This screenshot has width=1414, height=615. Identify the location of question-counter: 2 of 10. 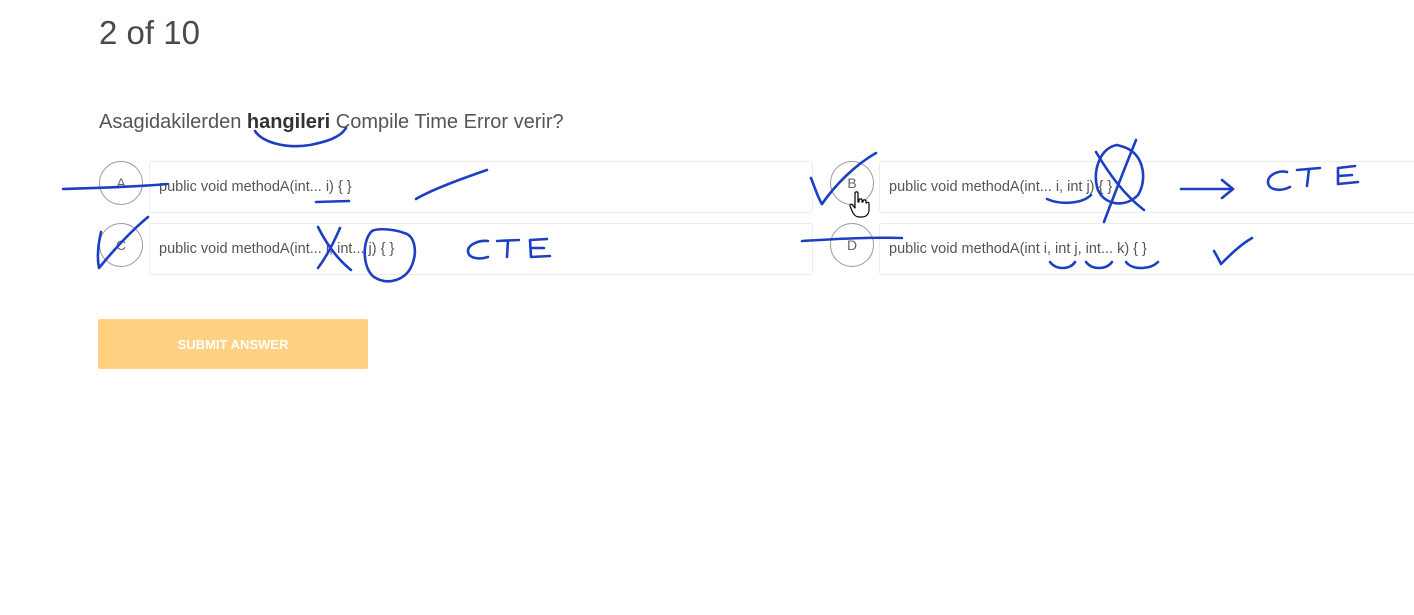
(149, 32).